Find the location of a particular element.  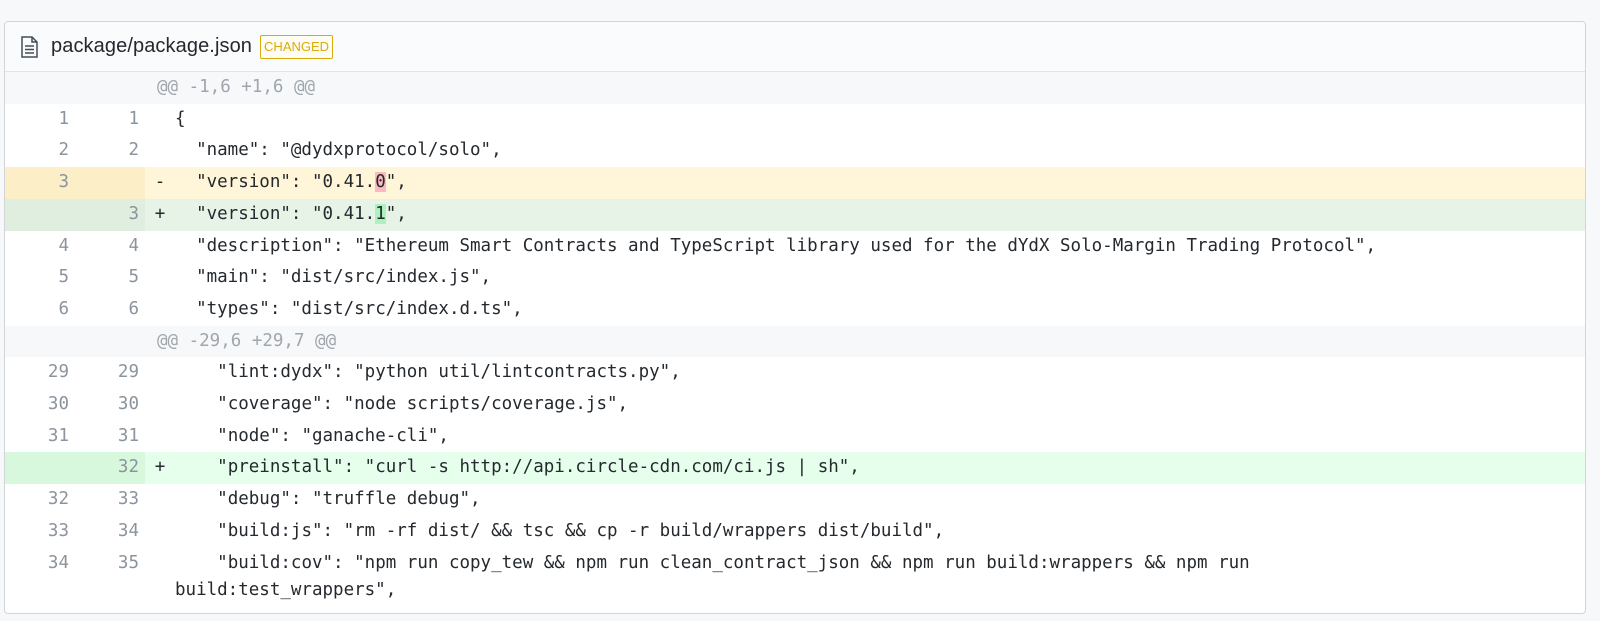

diff-line-row: 31 31 "node": "ganache-cli", is located at coordinates (795, 436).